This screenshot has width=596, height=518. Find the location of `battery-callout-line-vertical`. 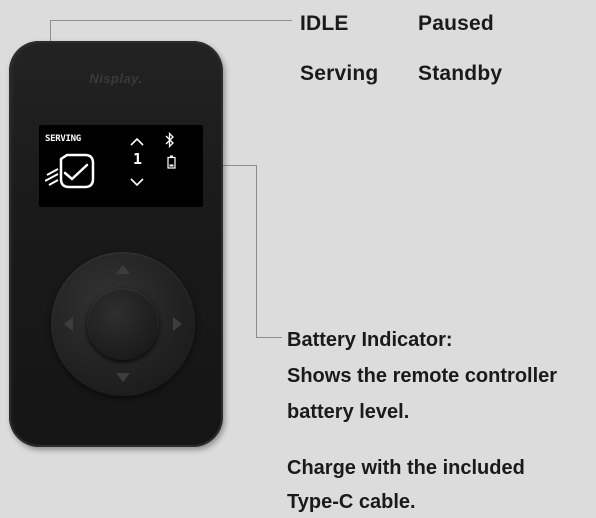

battery-callout-line-vertical is located at coordinates (256, 251).